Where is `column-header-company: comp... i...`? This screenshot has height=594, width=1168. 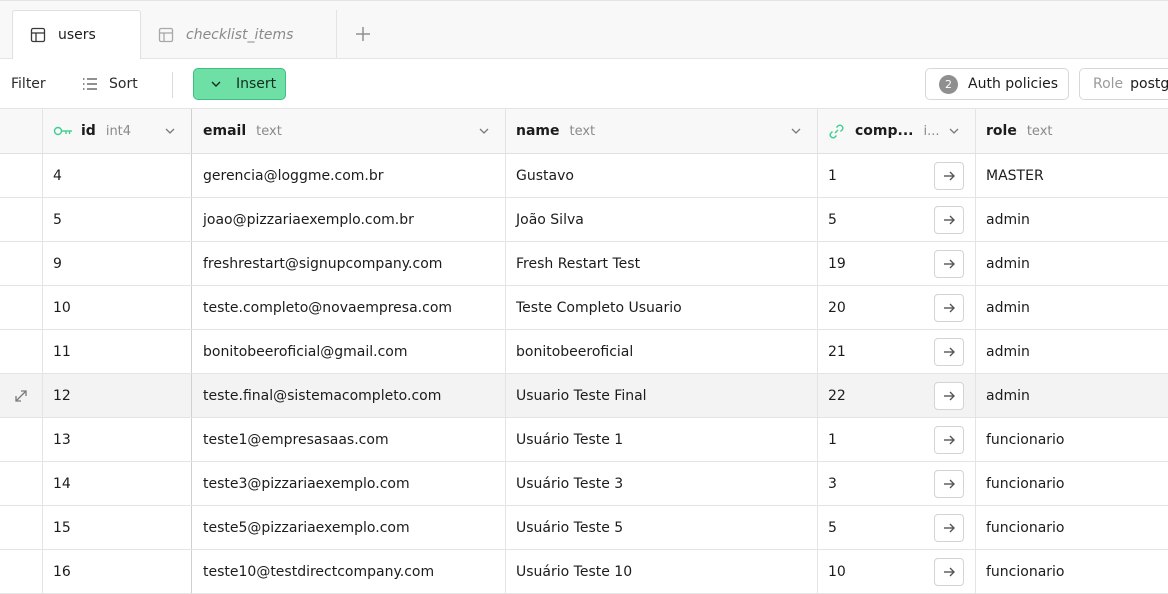
column-header-company: comp... i... is located at coordinates (897, 131).